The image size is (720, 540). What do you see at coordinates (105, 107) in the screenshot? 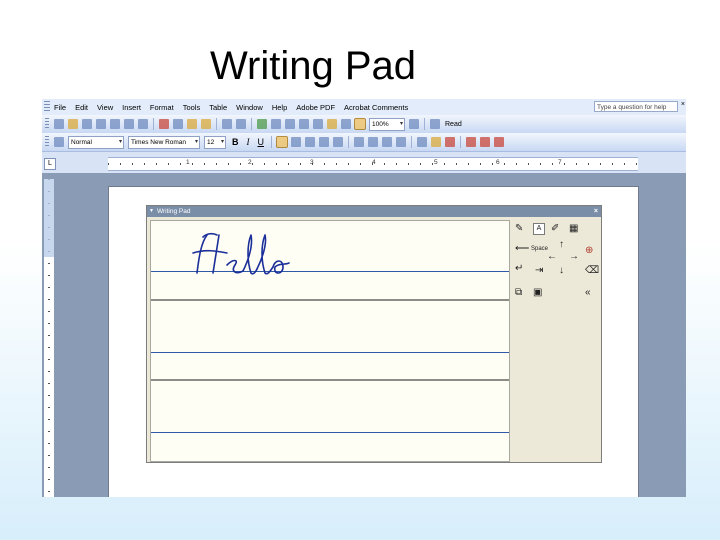
I see `menu-view: View` at bounding box center [105, 107].